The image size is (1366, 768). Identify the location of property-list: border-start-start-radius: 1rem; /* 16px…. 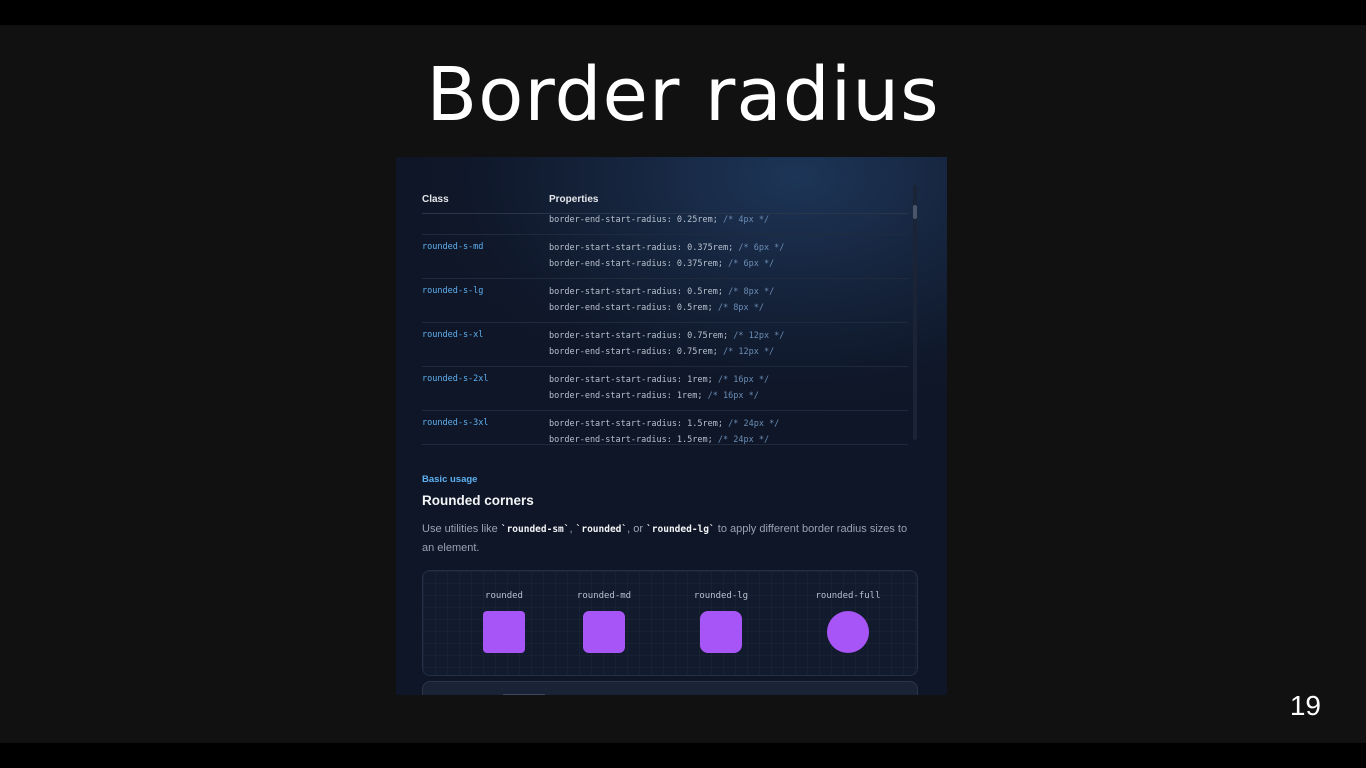
(659, 390).